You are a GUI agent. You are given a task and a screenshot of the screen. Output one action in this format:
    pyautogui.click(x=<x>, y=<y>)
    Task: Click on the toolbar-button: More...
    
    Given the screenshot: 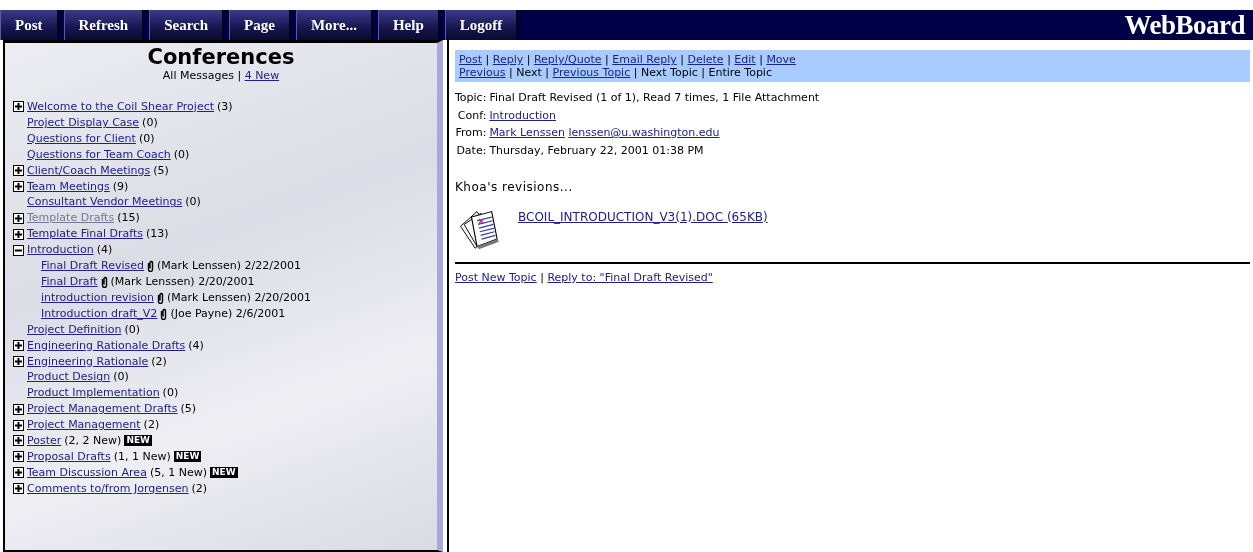 What is the action you would take?
    pyautogui.click(x=334, y=25)
    